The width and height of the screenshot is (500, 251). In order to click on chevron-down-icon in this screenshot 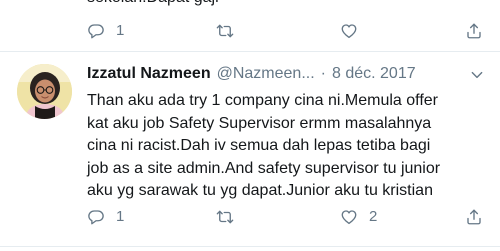, I will do `click(477, 75)`.